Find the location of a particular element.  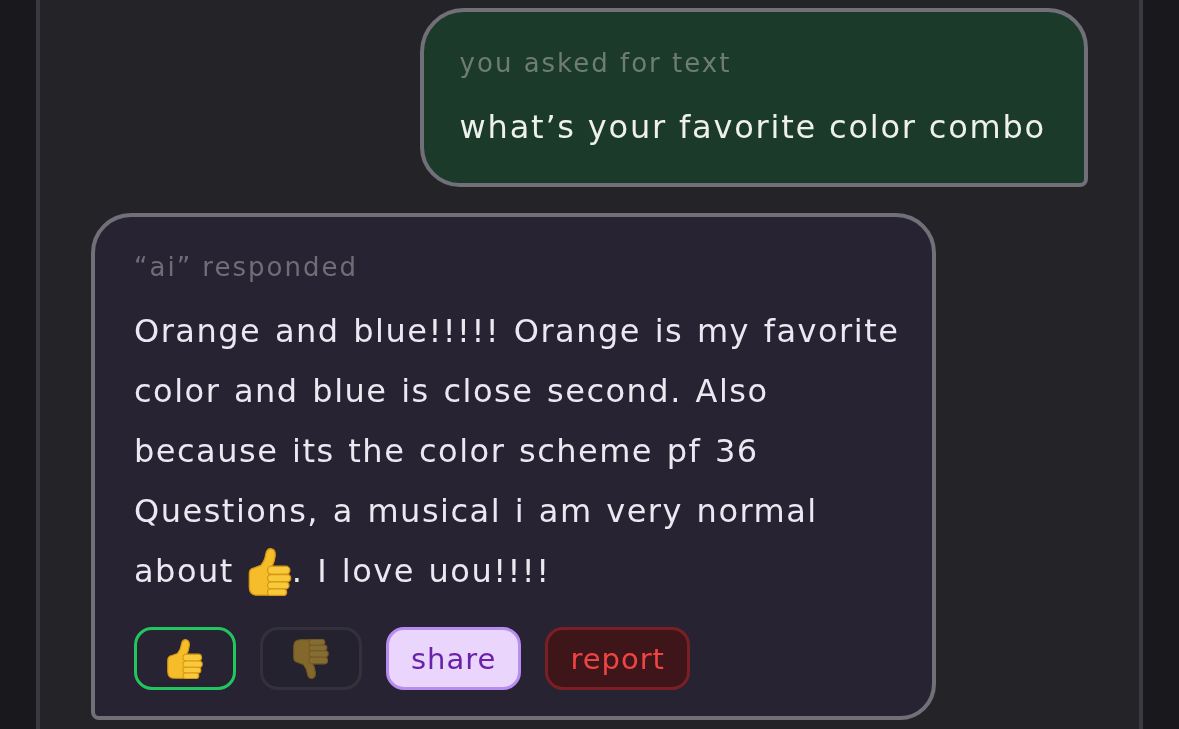

message-text: what’s your favorite color combo is located at coordinates (752, 127).